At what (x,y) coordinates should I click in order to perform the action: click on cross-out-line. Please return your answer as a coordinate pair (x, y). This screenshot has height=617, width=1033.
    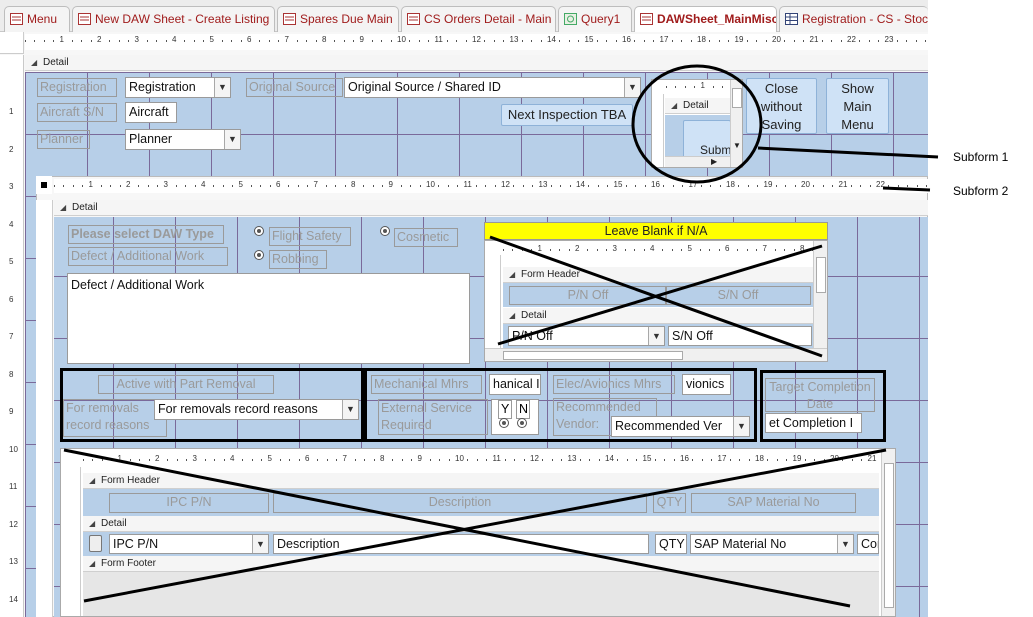
    Looking at the image, I should click on (660, 295).